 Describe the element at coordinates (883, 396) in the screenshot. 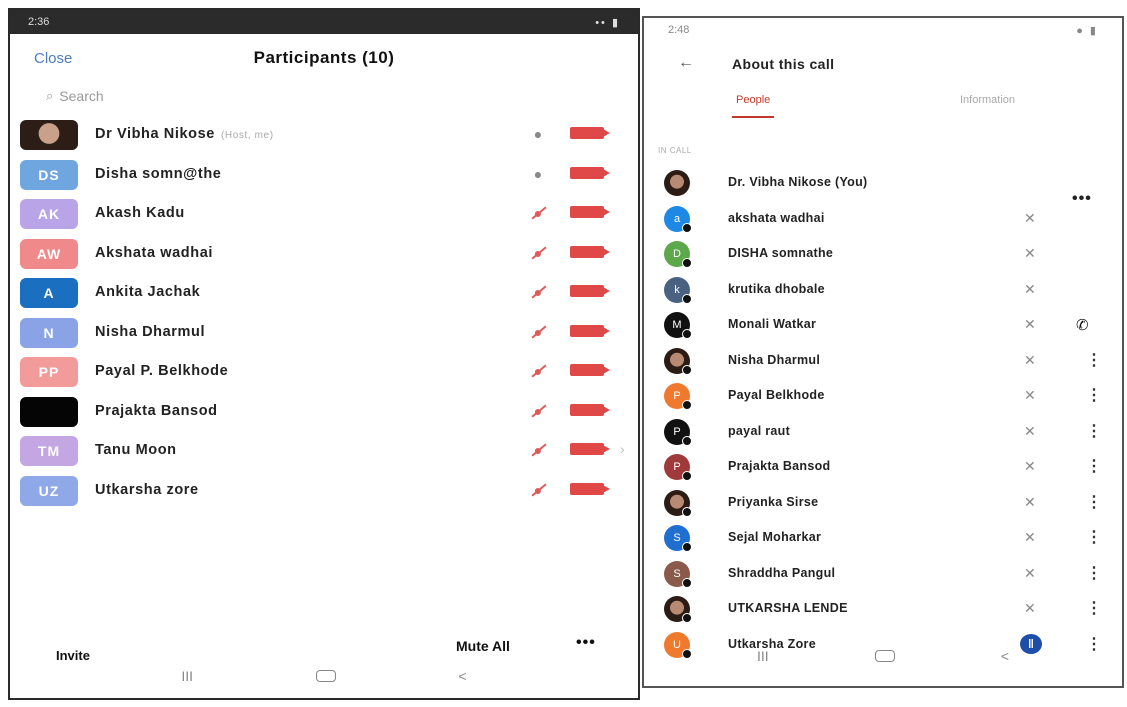

I see `in-call-row: P Payal Belkhode ✕ ⋮` at that location.